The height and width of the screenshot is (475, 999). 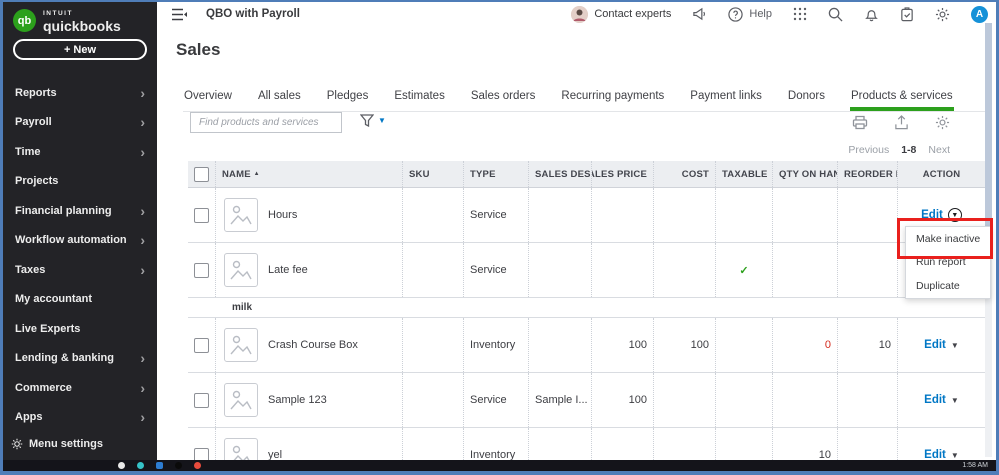 What do you see at coordinates (948, 286) in the screenshot?
I see `menu-item-duplicate: Duplicate` at bounding box center [948, 286].